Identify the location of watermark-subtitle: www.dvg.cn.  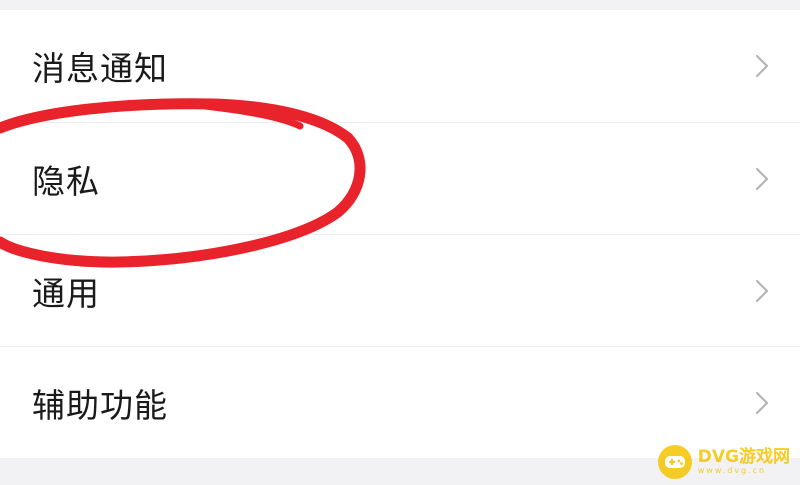
(732, 470).